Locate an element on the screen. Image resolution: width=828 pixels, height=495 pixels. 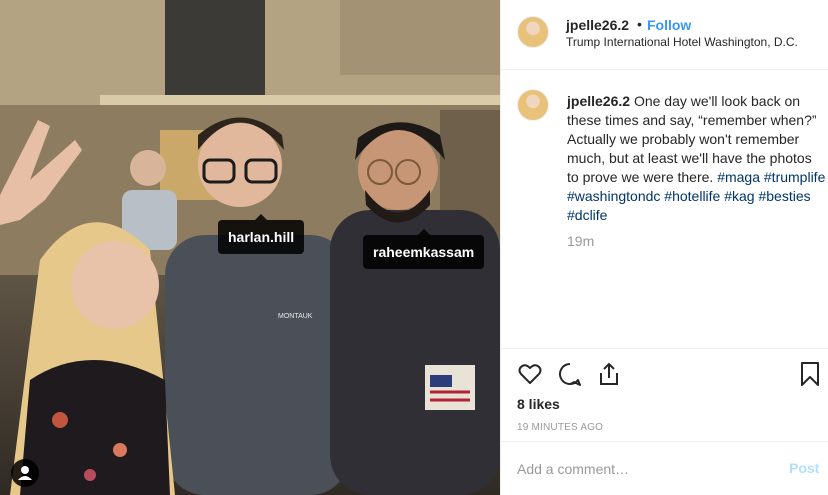
comment-form: Post is located at coordinates (664, 468).